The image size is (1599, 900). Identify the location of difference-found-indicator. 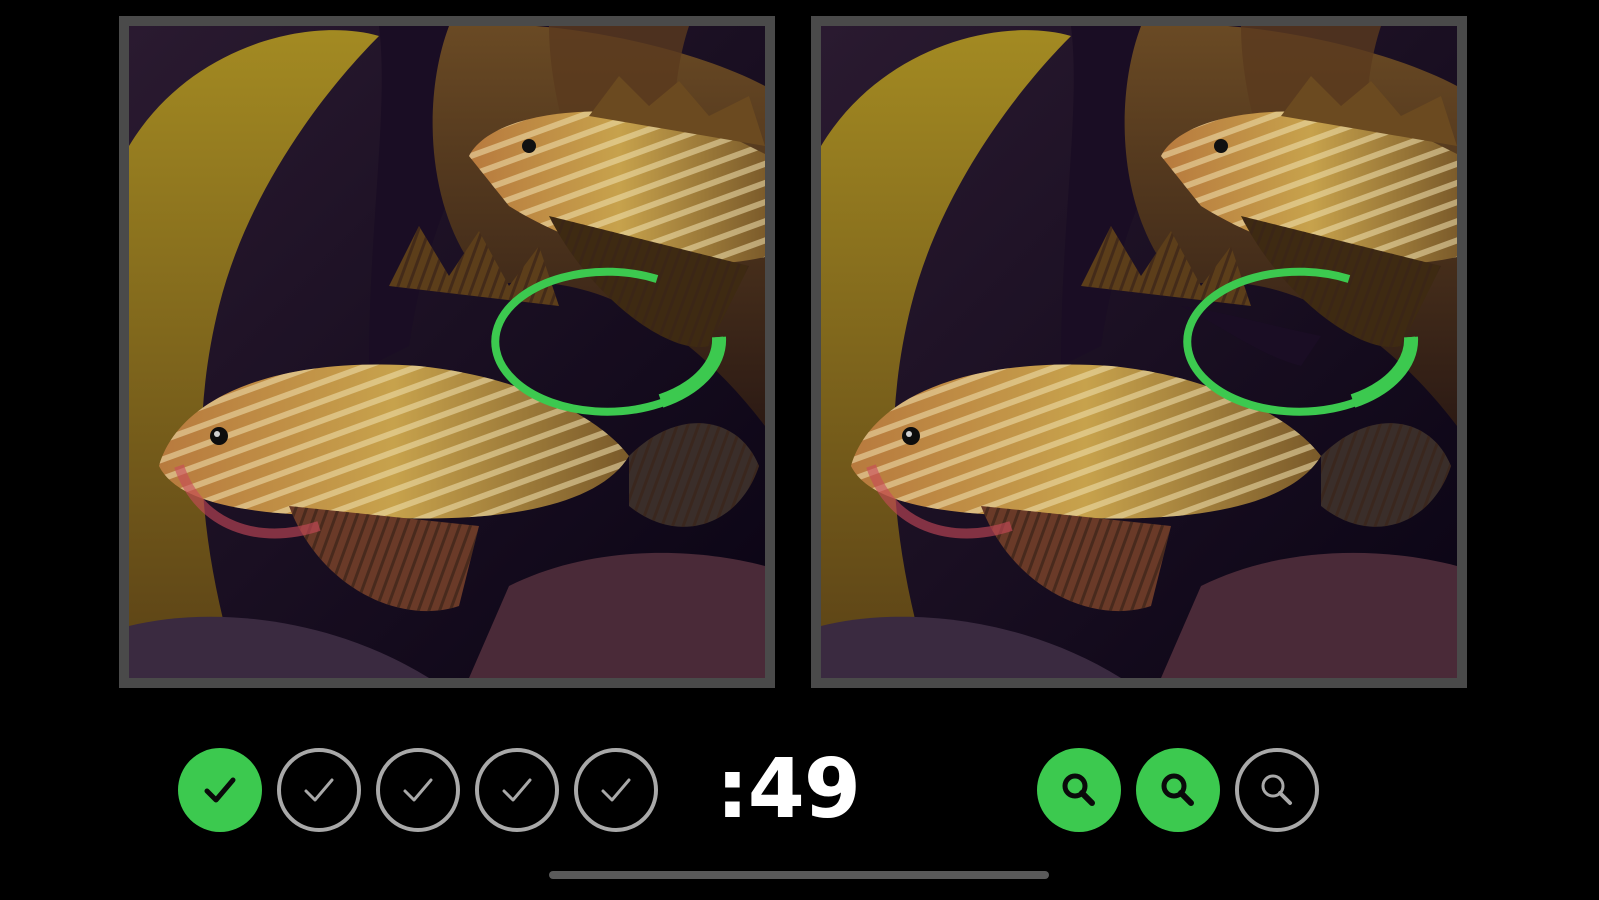
(220, 790).